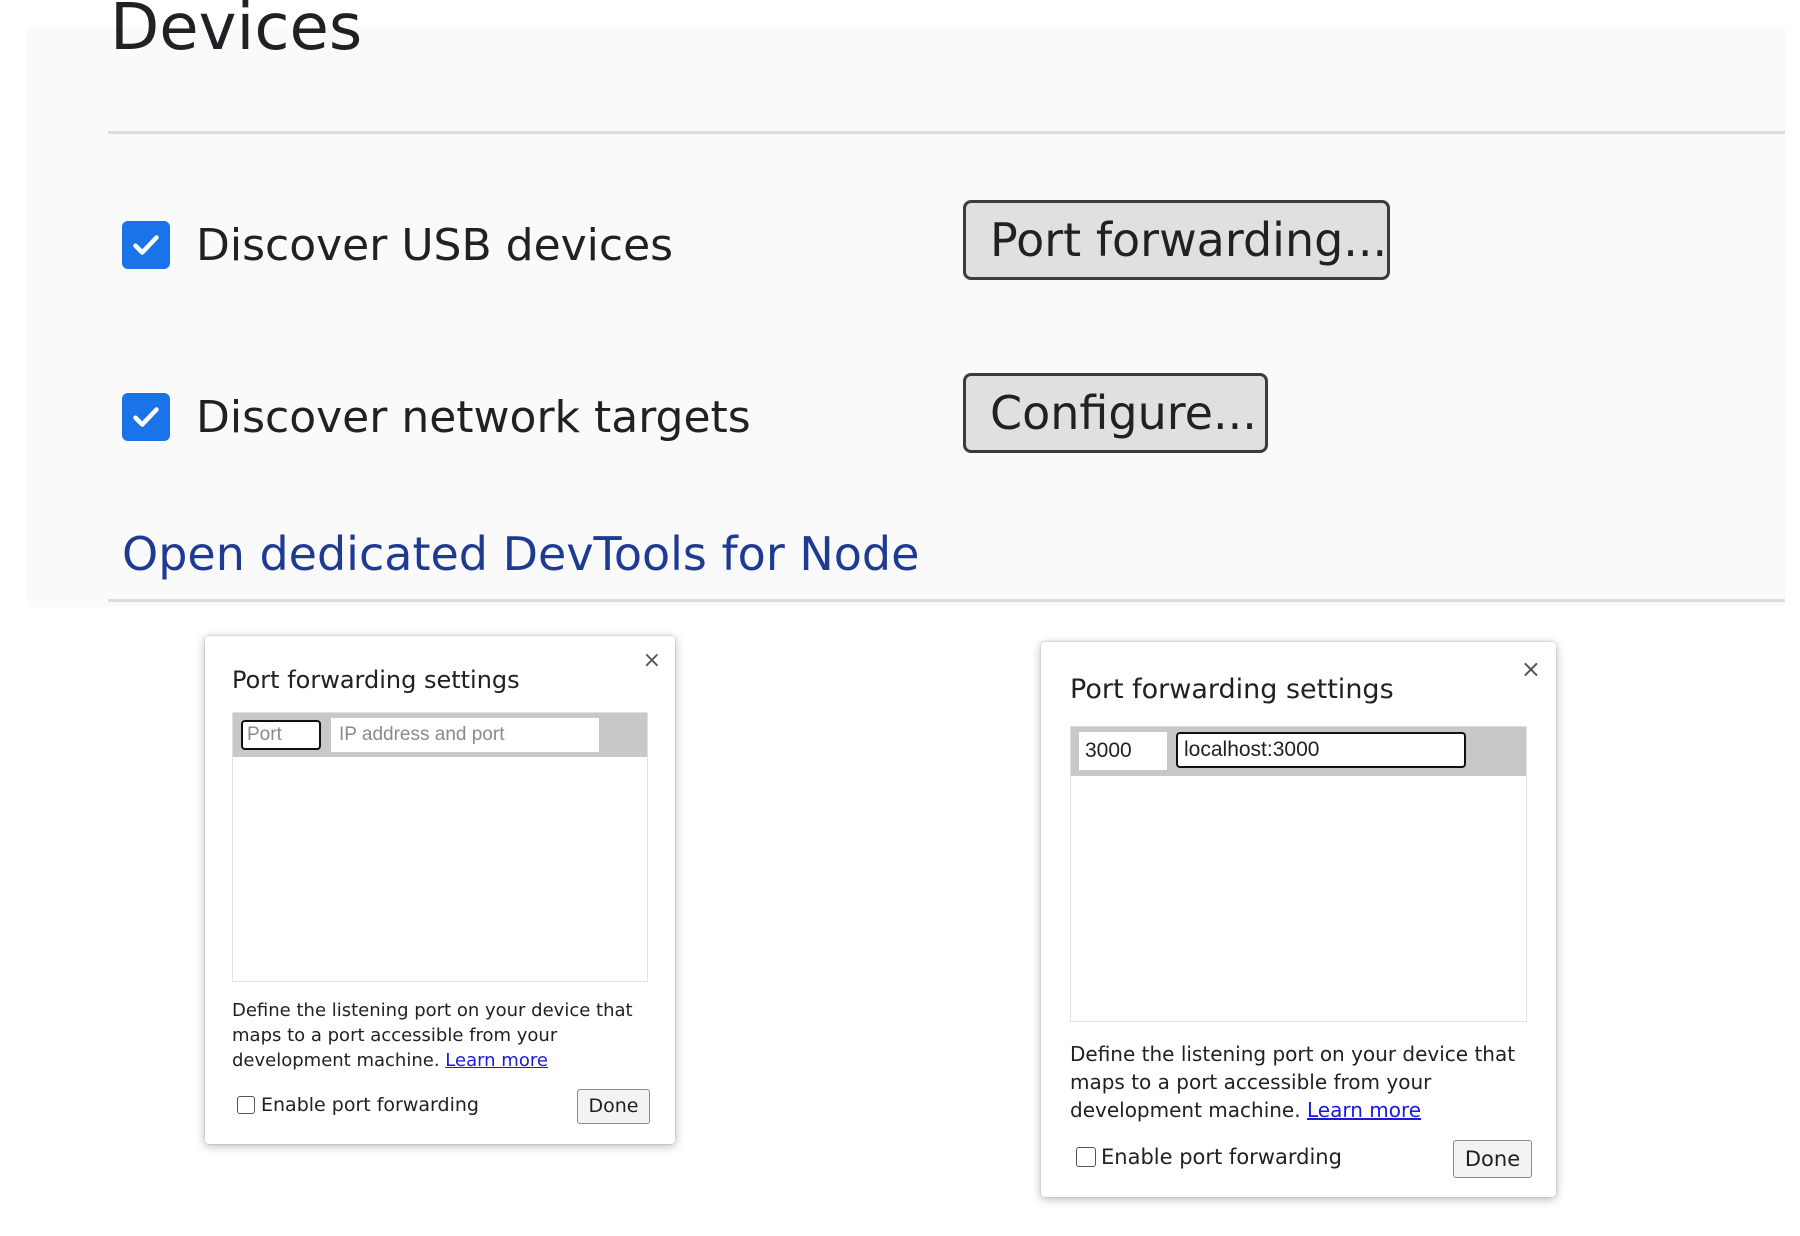  What do you see at coordinates (1123, 751) in the screenshot?
I see `port-input: 3000` at bounding box center [1123, 751].